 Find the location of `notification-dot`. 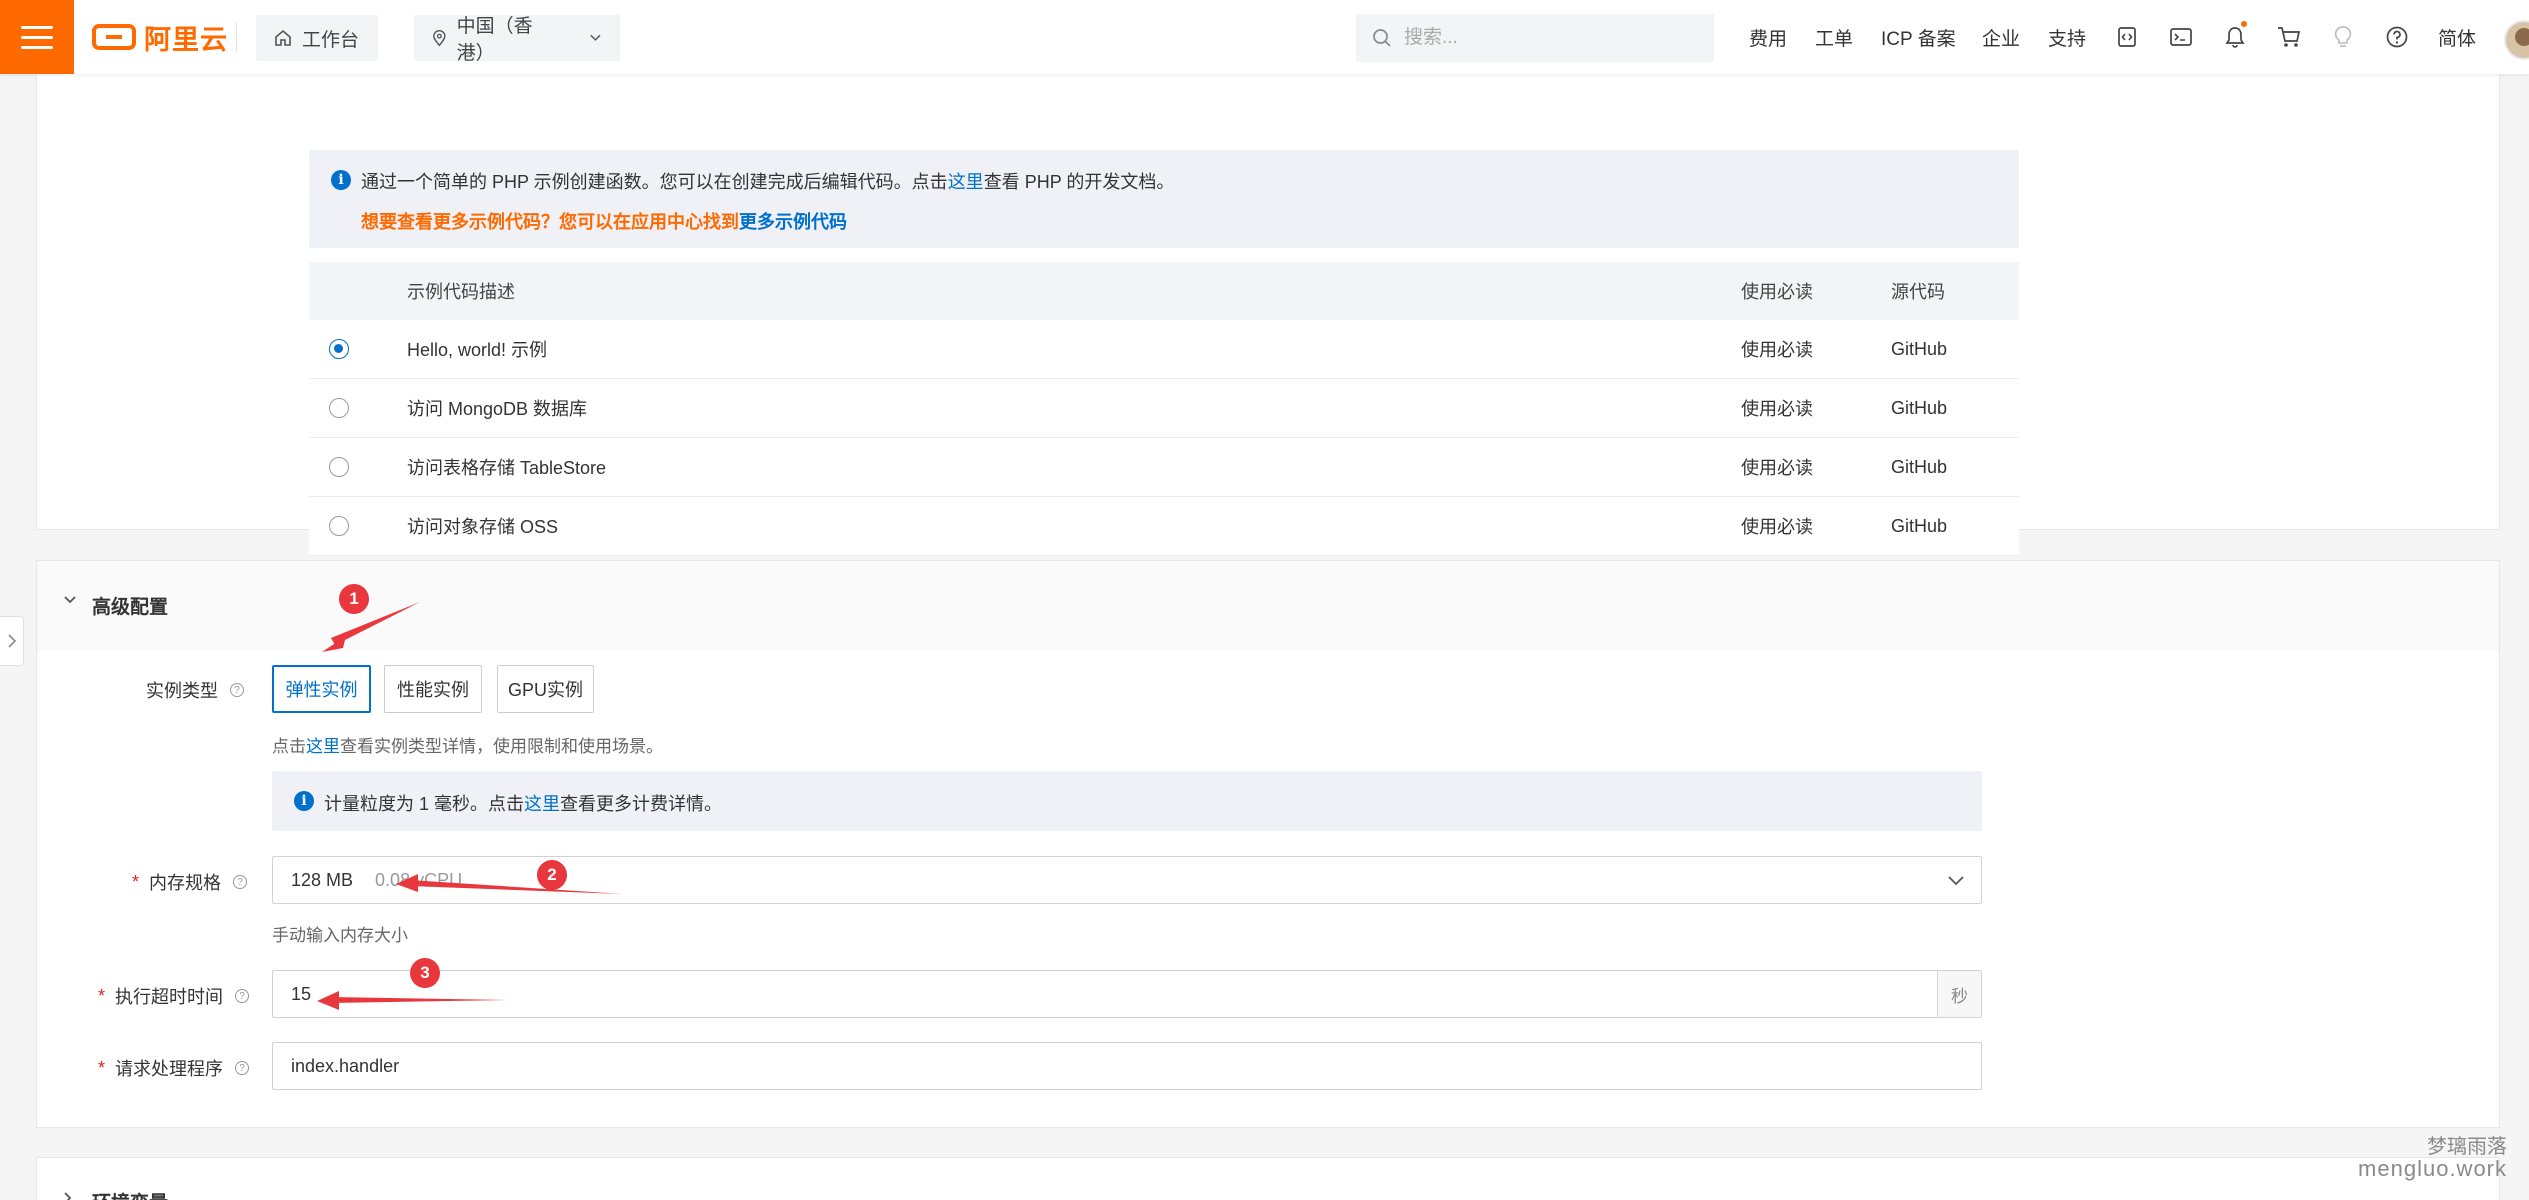

notification-dot is located at coordinates (2244, 24).